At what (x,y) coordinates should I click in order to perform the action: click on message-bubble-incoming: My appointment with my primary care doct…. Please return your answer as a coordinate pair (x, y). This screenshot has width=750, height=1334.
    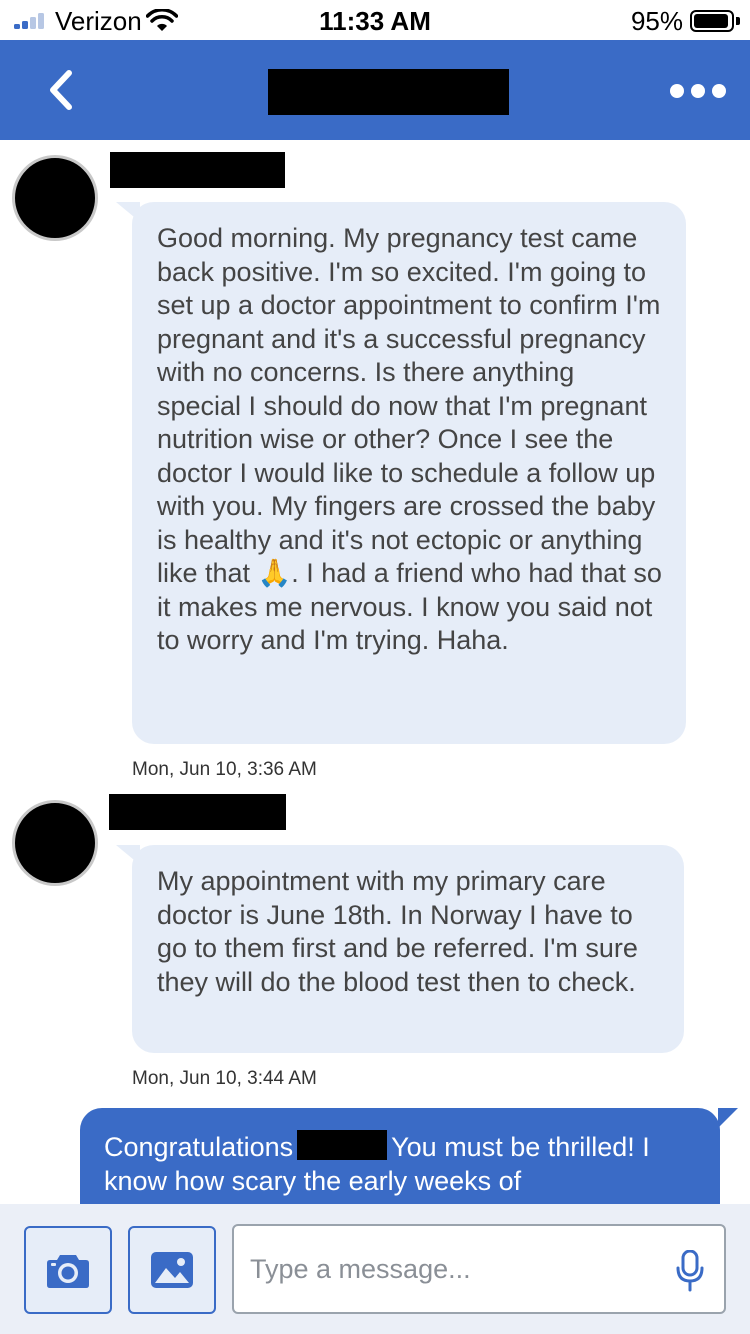
    Looking at the image, I should click on (408, 949).